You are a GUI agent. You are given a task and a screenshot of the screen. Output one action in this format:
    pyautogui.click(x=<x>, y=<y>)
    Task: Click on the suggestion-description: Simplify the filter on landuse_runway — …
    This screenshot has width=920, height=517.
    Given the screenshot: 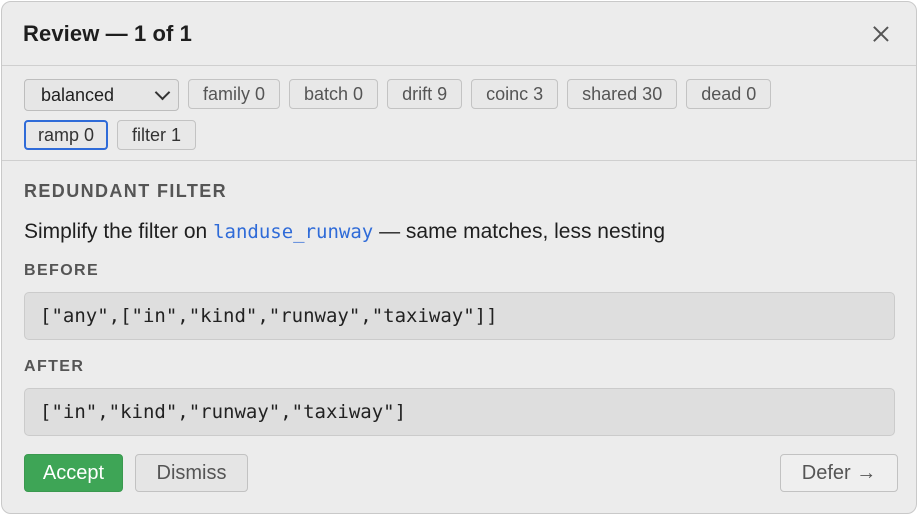 What is the action you would take?
    pyautogui.click(x=459, y=232)
    